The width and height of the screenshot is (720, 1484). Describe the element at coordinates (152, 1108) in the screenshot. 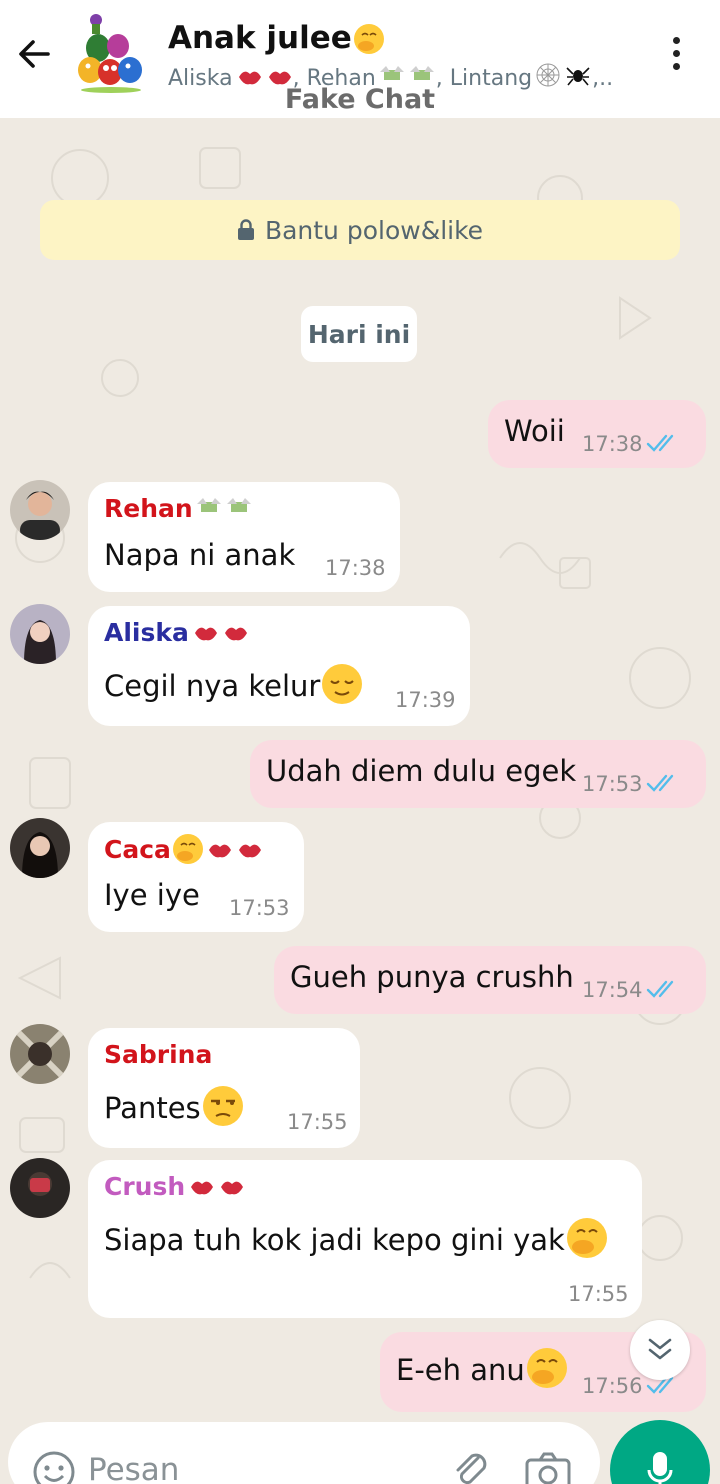

I see `message-text-content: Pantes` at that location.